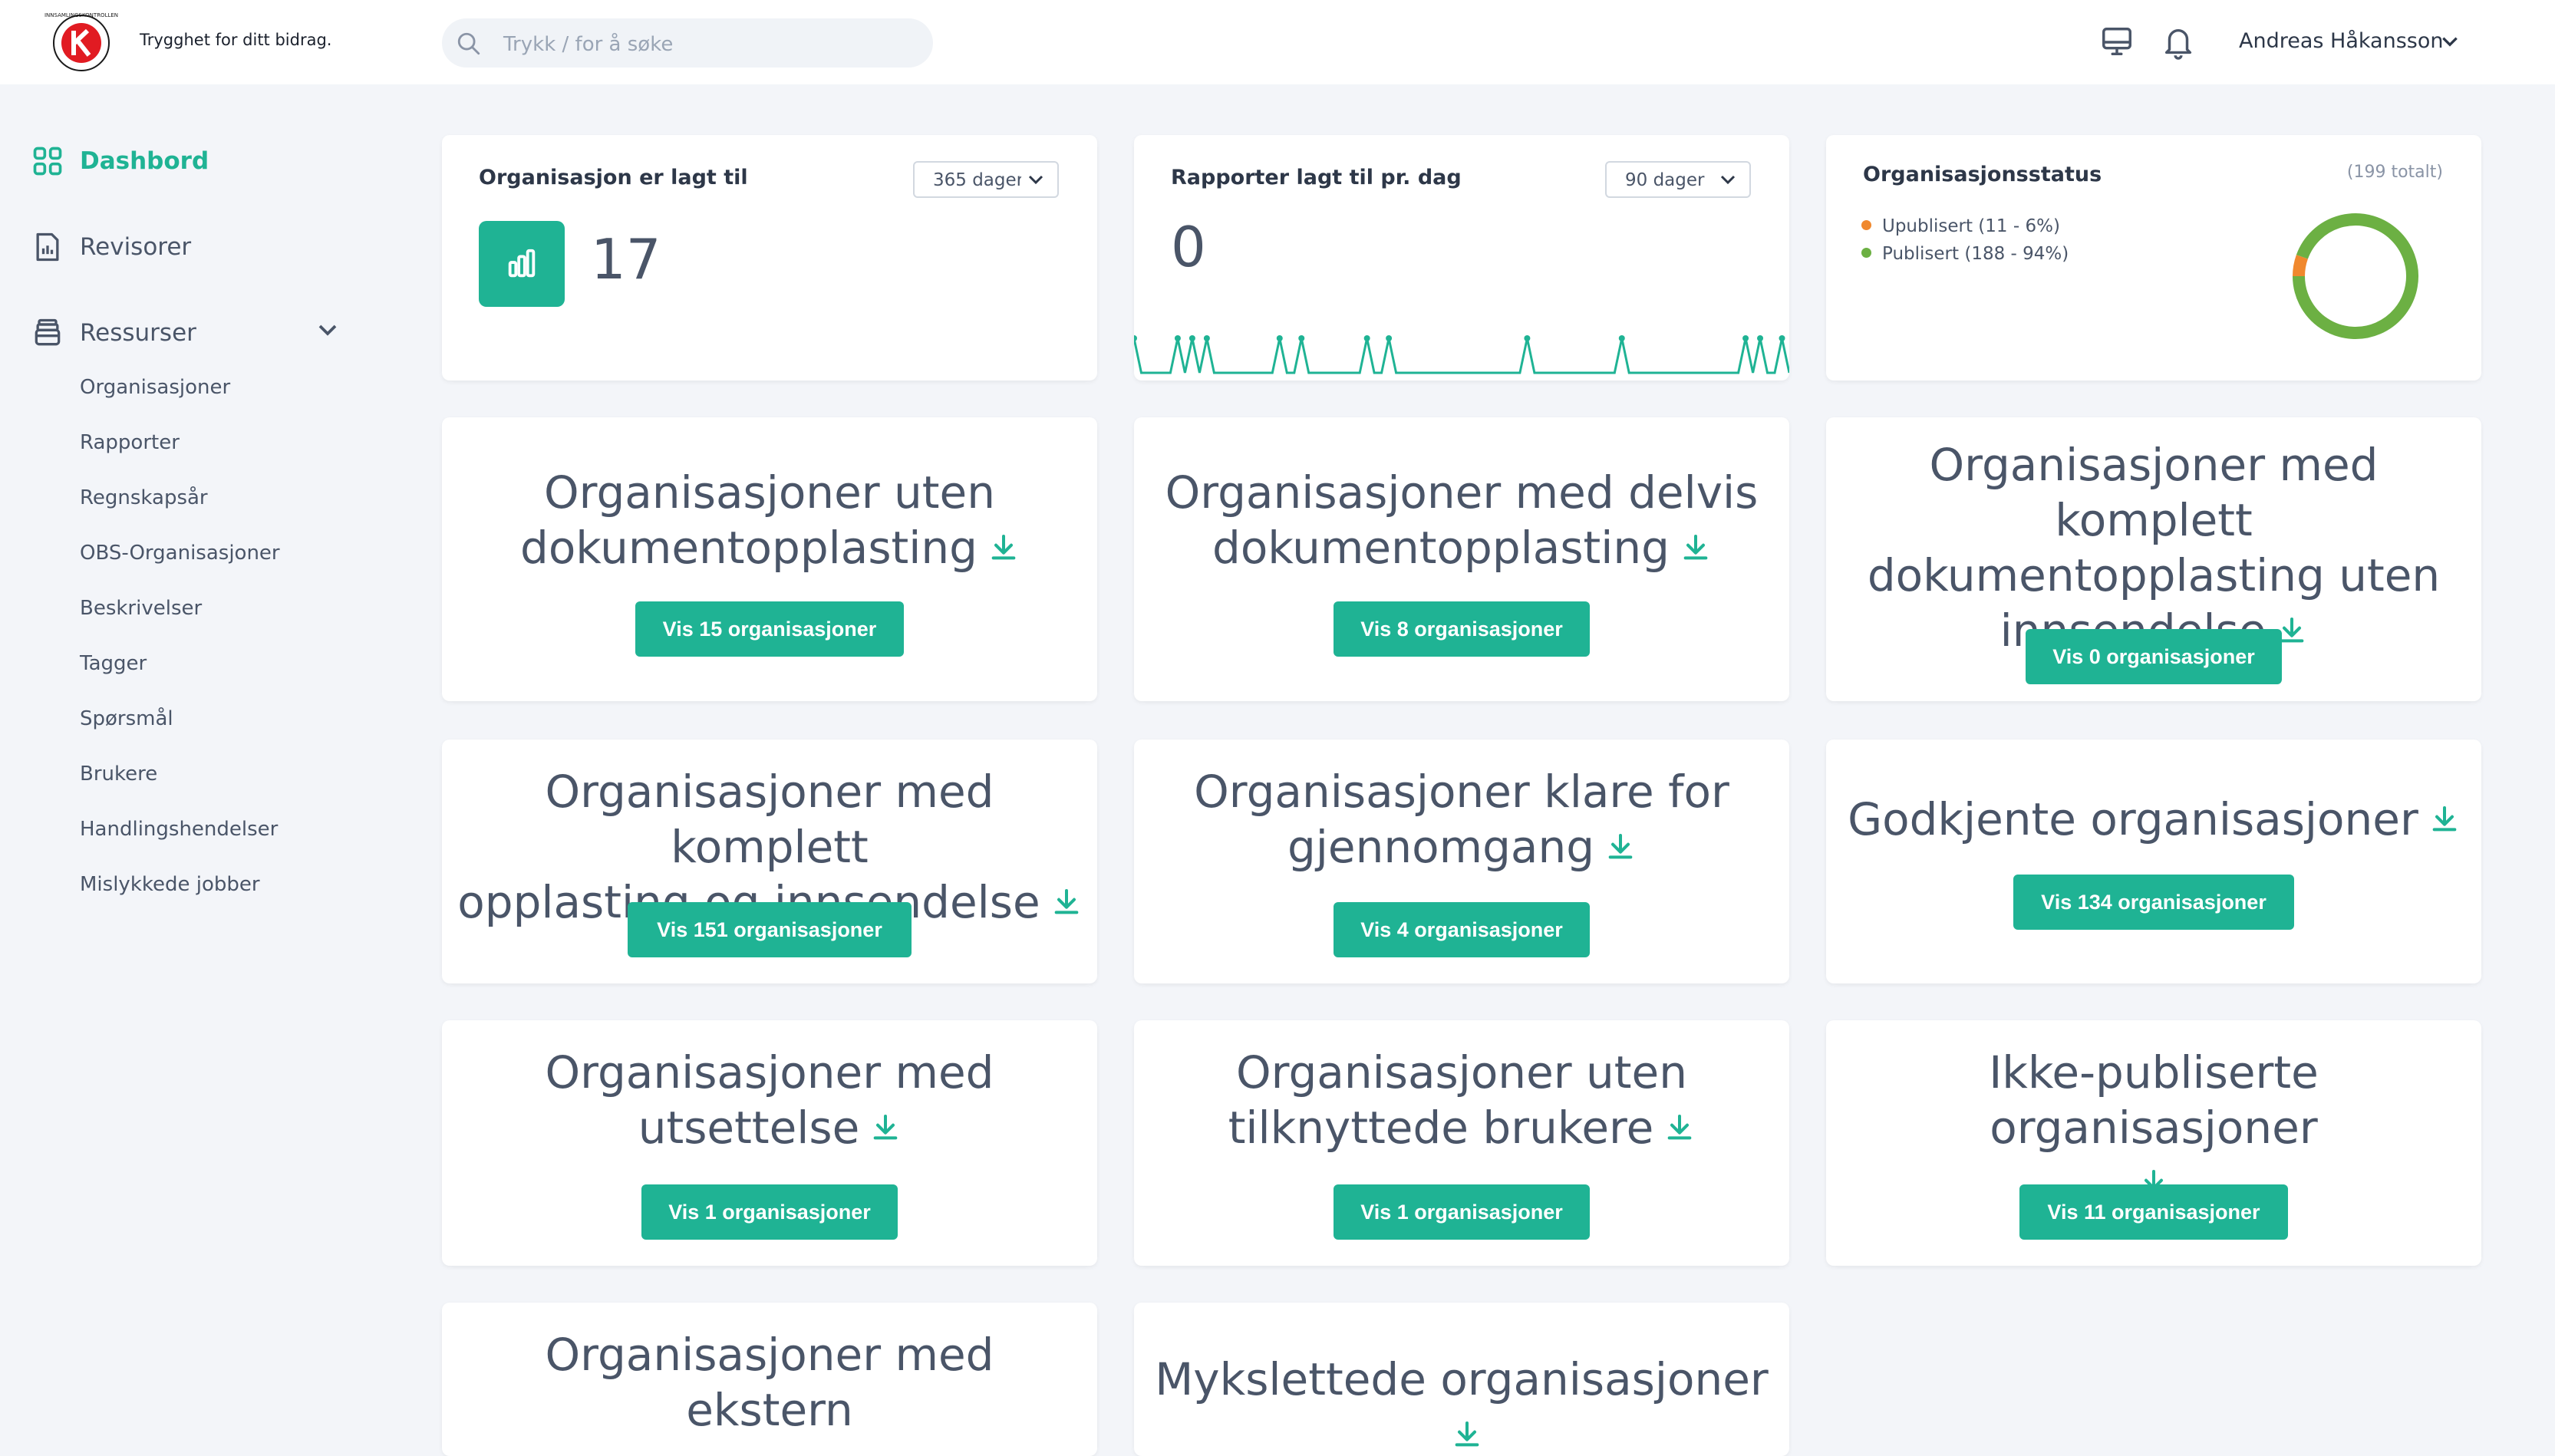 The height and width of the screenshot is (1456, 2555). Describe the element at coordinates (1965, 254) in the screenshot. I see `legend-item-published: Publisert (188 - 94%)` at that location.